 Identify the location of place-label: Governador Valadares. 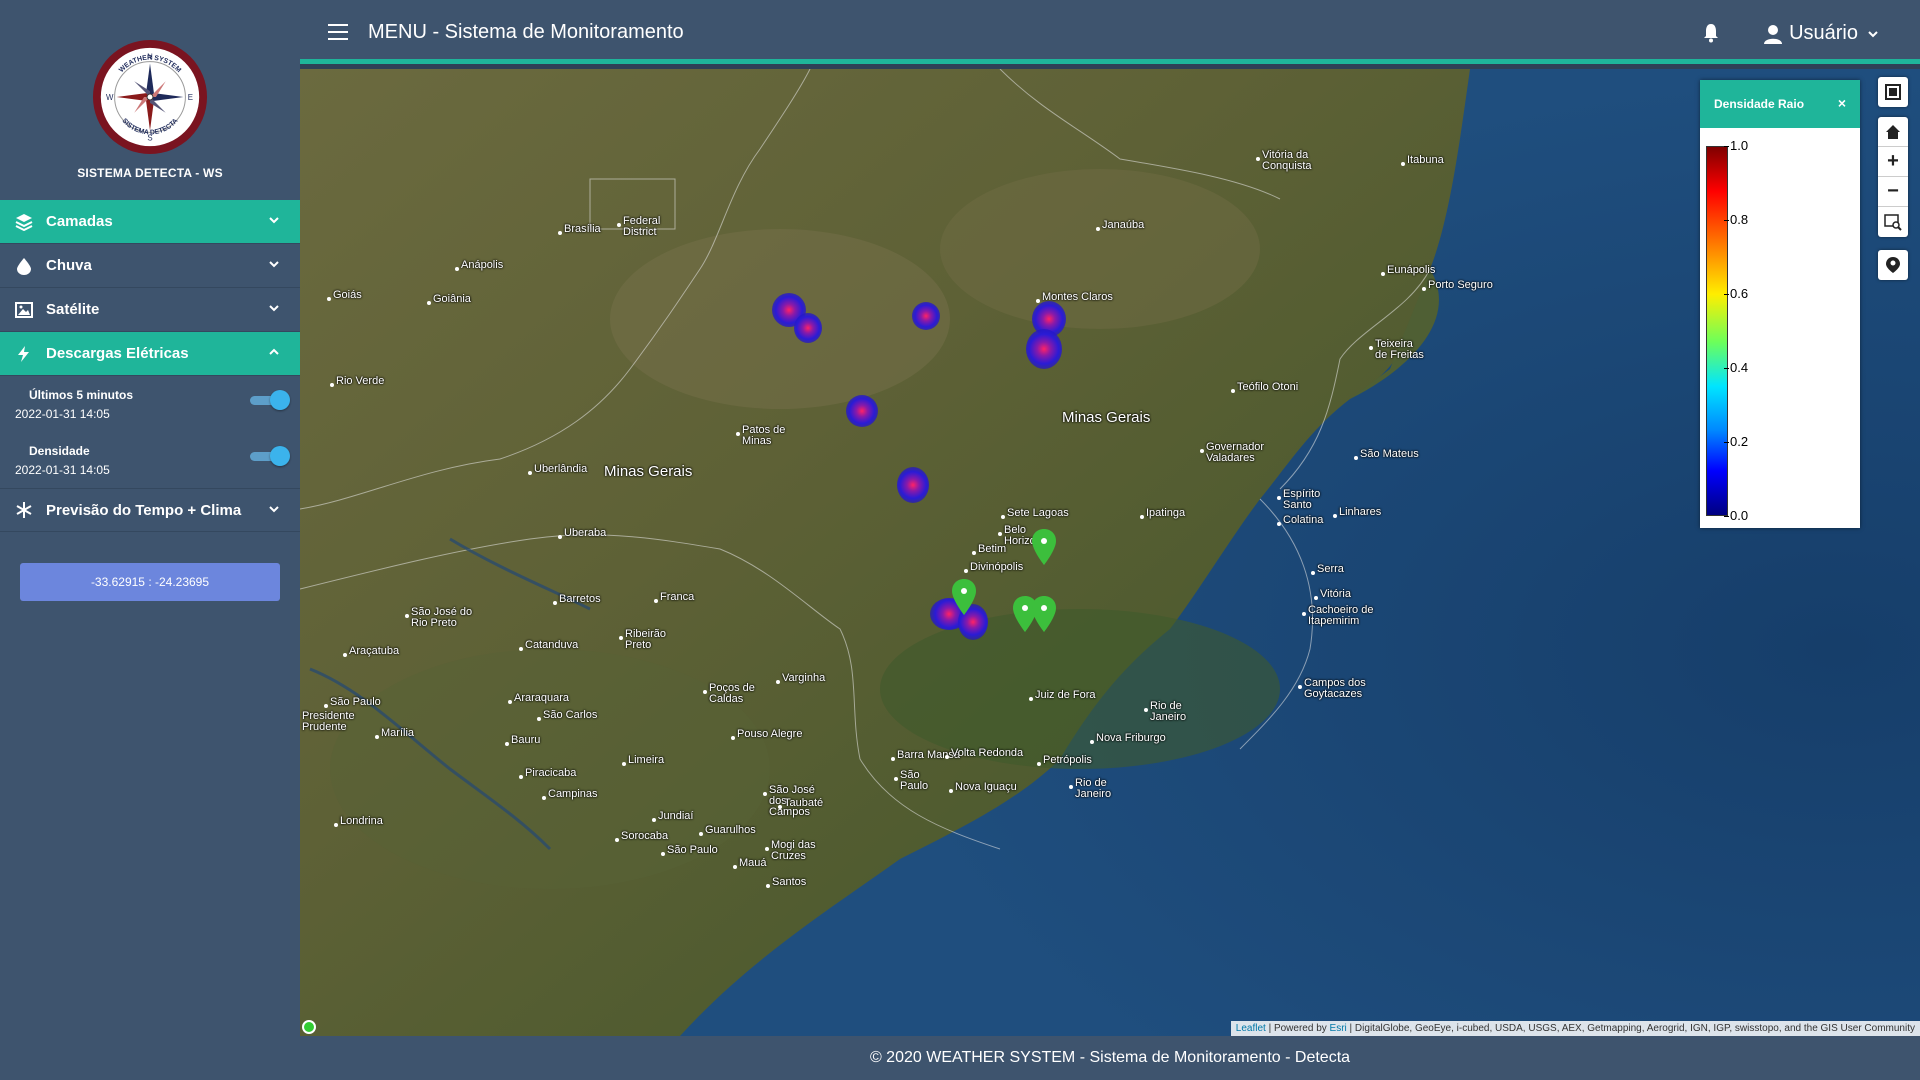
(1232, 452).